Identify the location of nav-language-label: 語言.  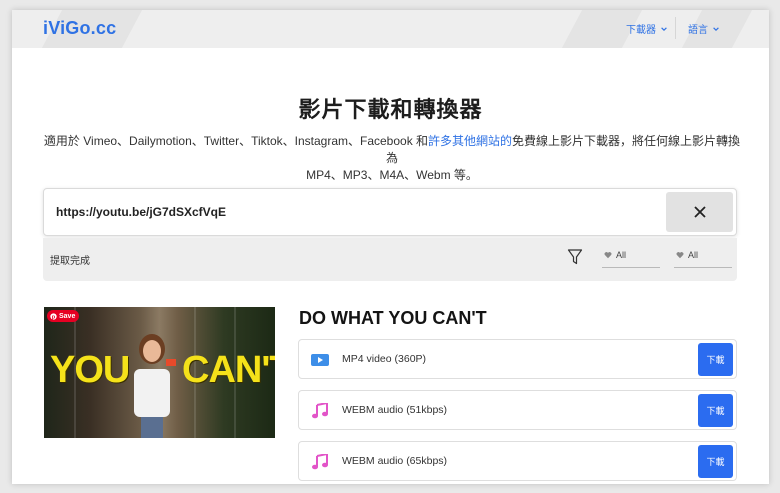
(698, 30).